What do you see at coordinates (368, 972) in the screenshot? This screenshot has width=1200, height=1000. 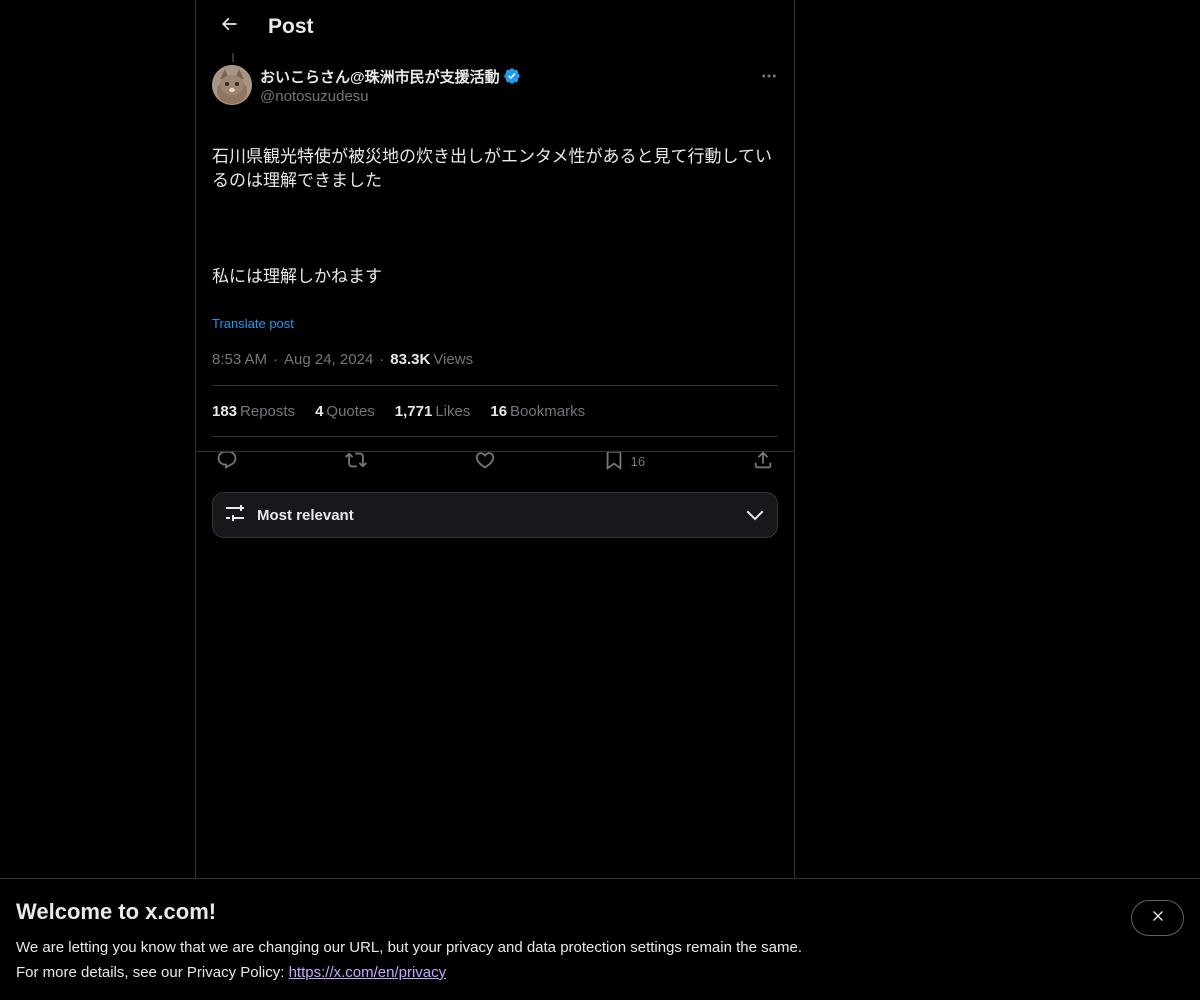 I see `privacy-policy-link: https://x.com/en/privacy` at bounding box center [368, 972].